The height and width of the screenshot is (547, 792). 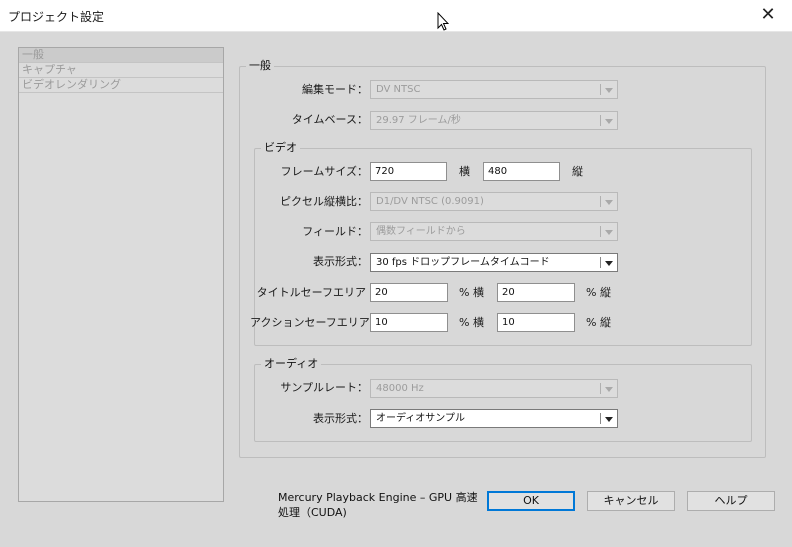 I want to click on frame-height-input: 480, so click(x=521, y=171).